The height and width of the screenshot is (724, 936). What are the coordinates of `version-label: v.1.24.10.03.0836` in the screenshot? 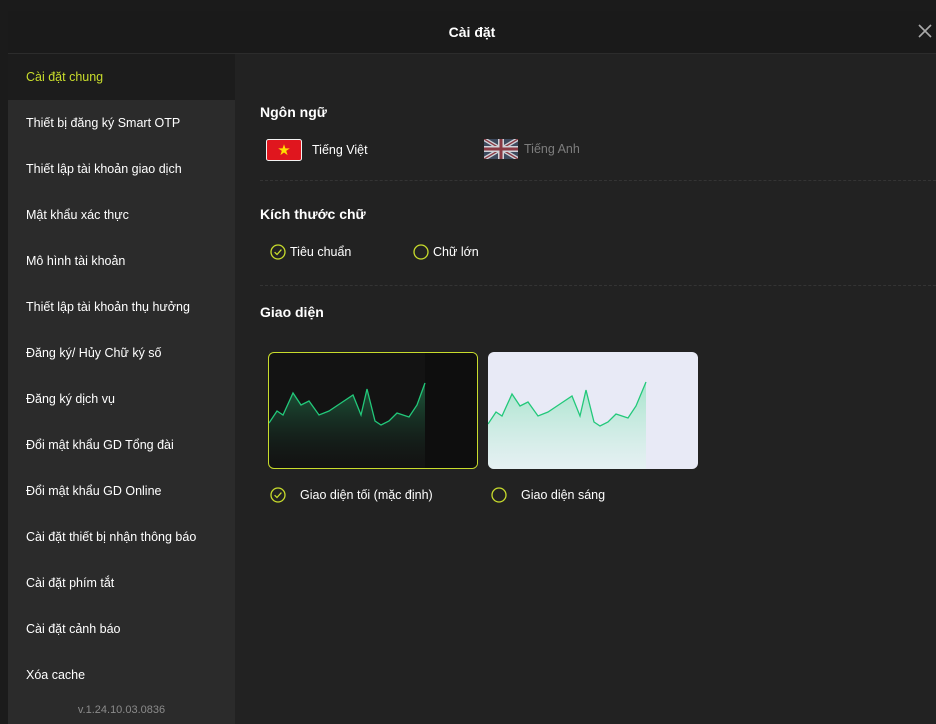 It's located at (121, 710).